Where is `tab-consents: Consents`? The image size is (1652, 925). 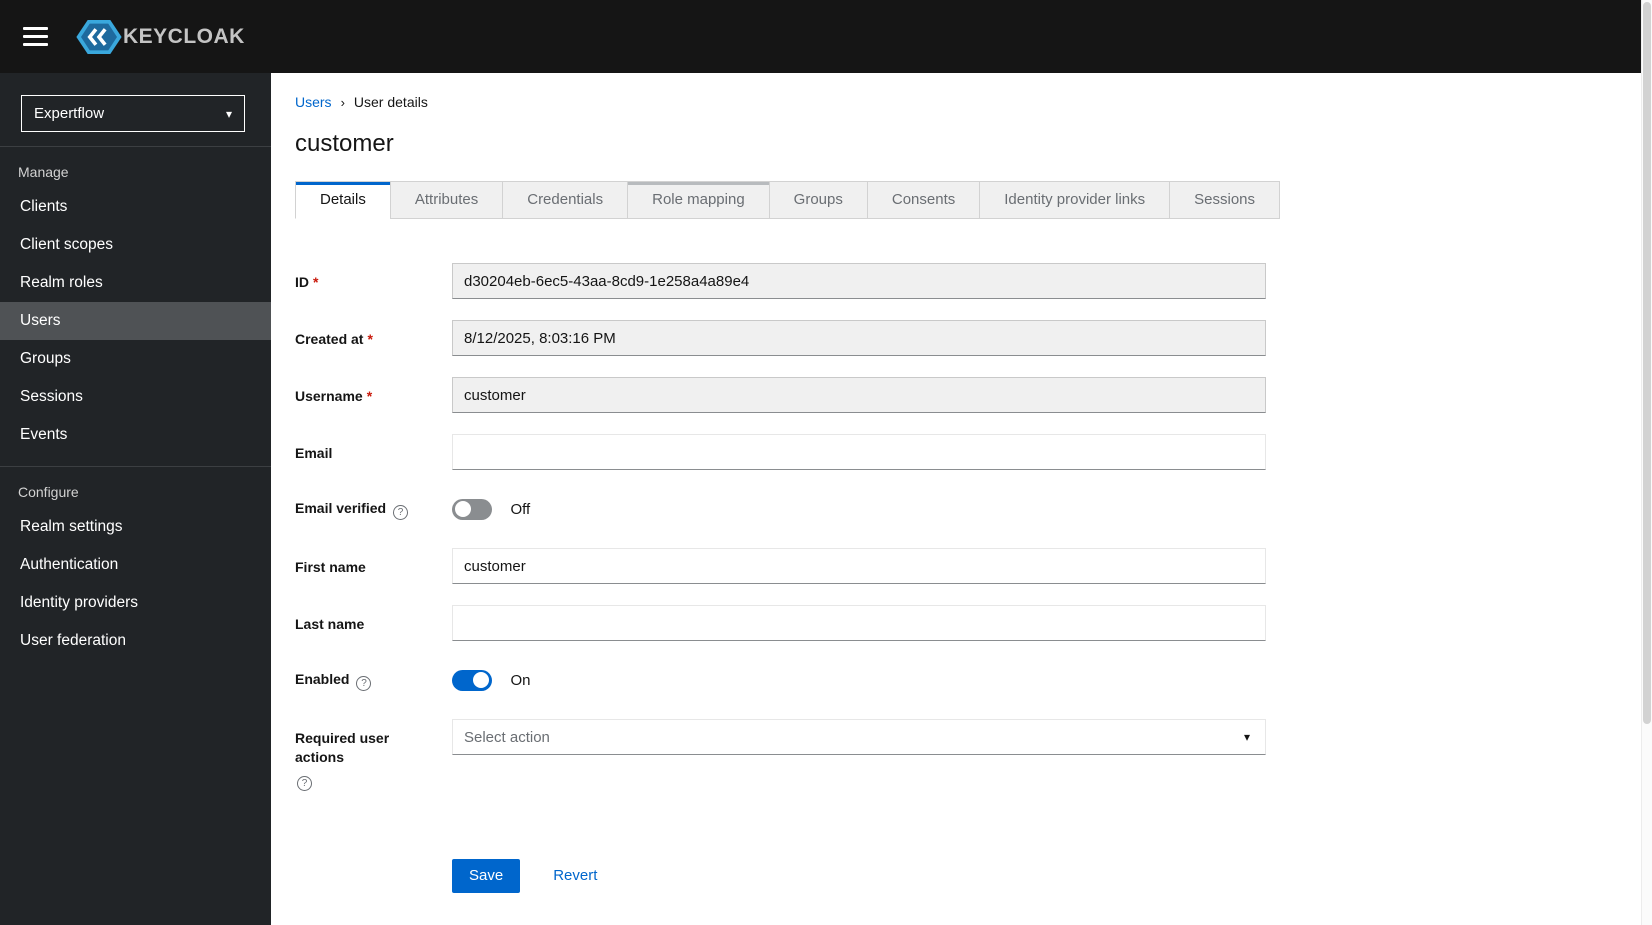
tab-consents: Consents is located at coordinates (923, 200).